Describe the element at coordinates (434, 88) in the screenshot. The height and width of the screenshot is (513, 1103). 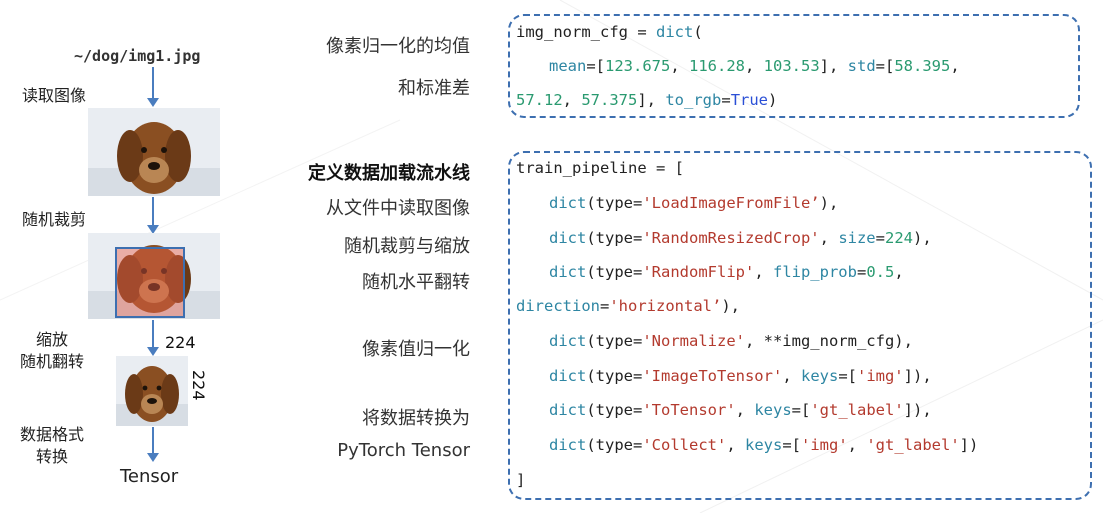
I see `note-norm-2: 和标准差` at that location.